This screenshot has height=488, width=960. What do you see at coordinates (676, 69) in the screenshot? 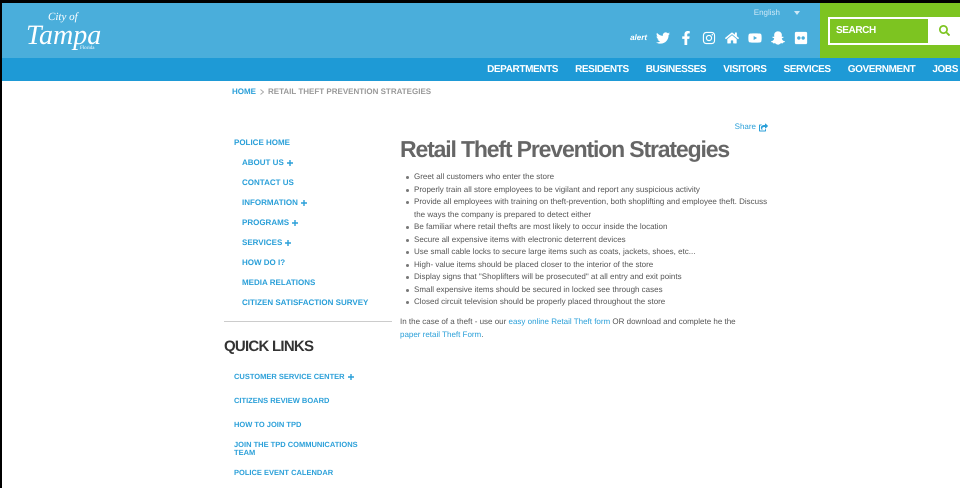
I see `nav-link: BUSINESSES` at bounding box center [676, 69].